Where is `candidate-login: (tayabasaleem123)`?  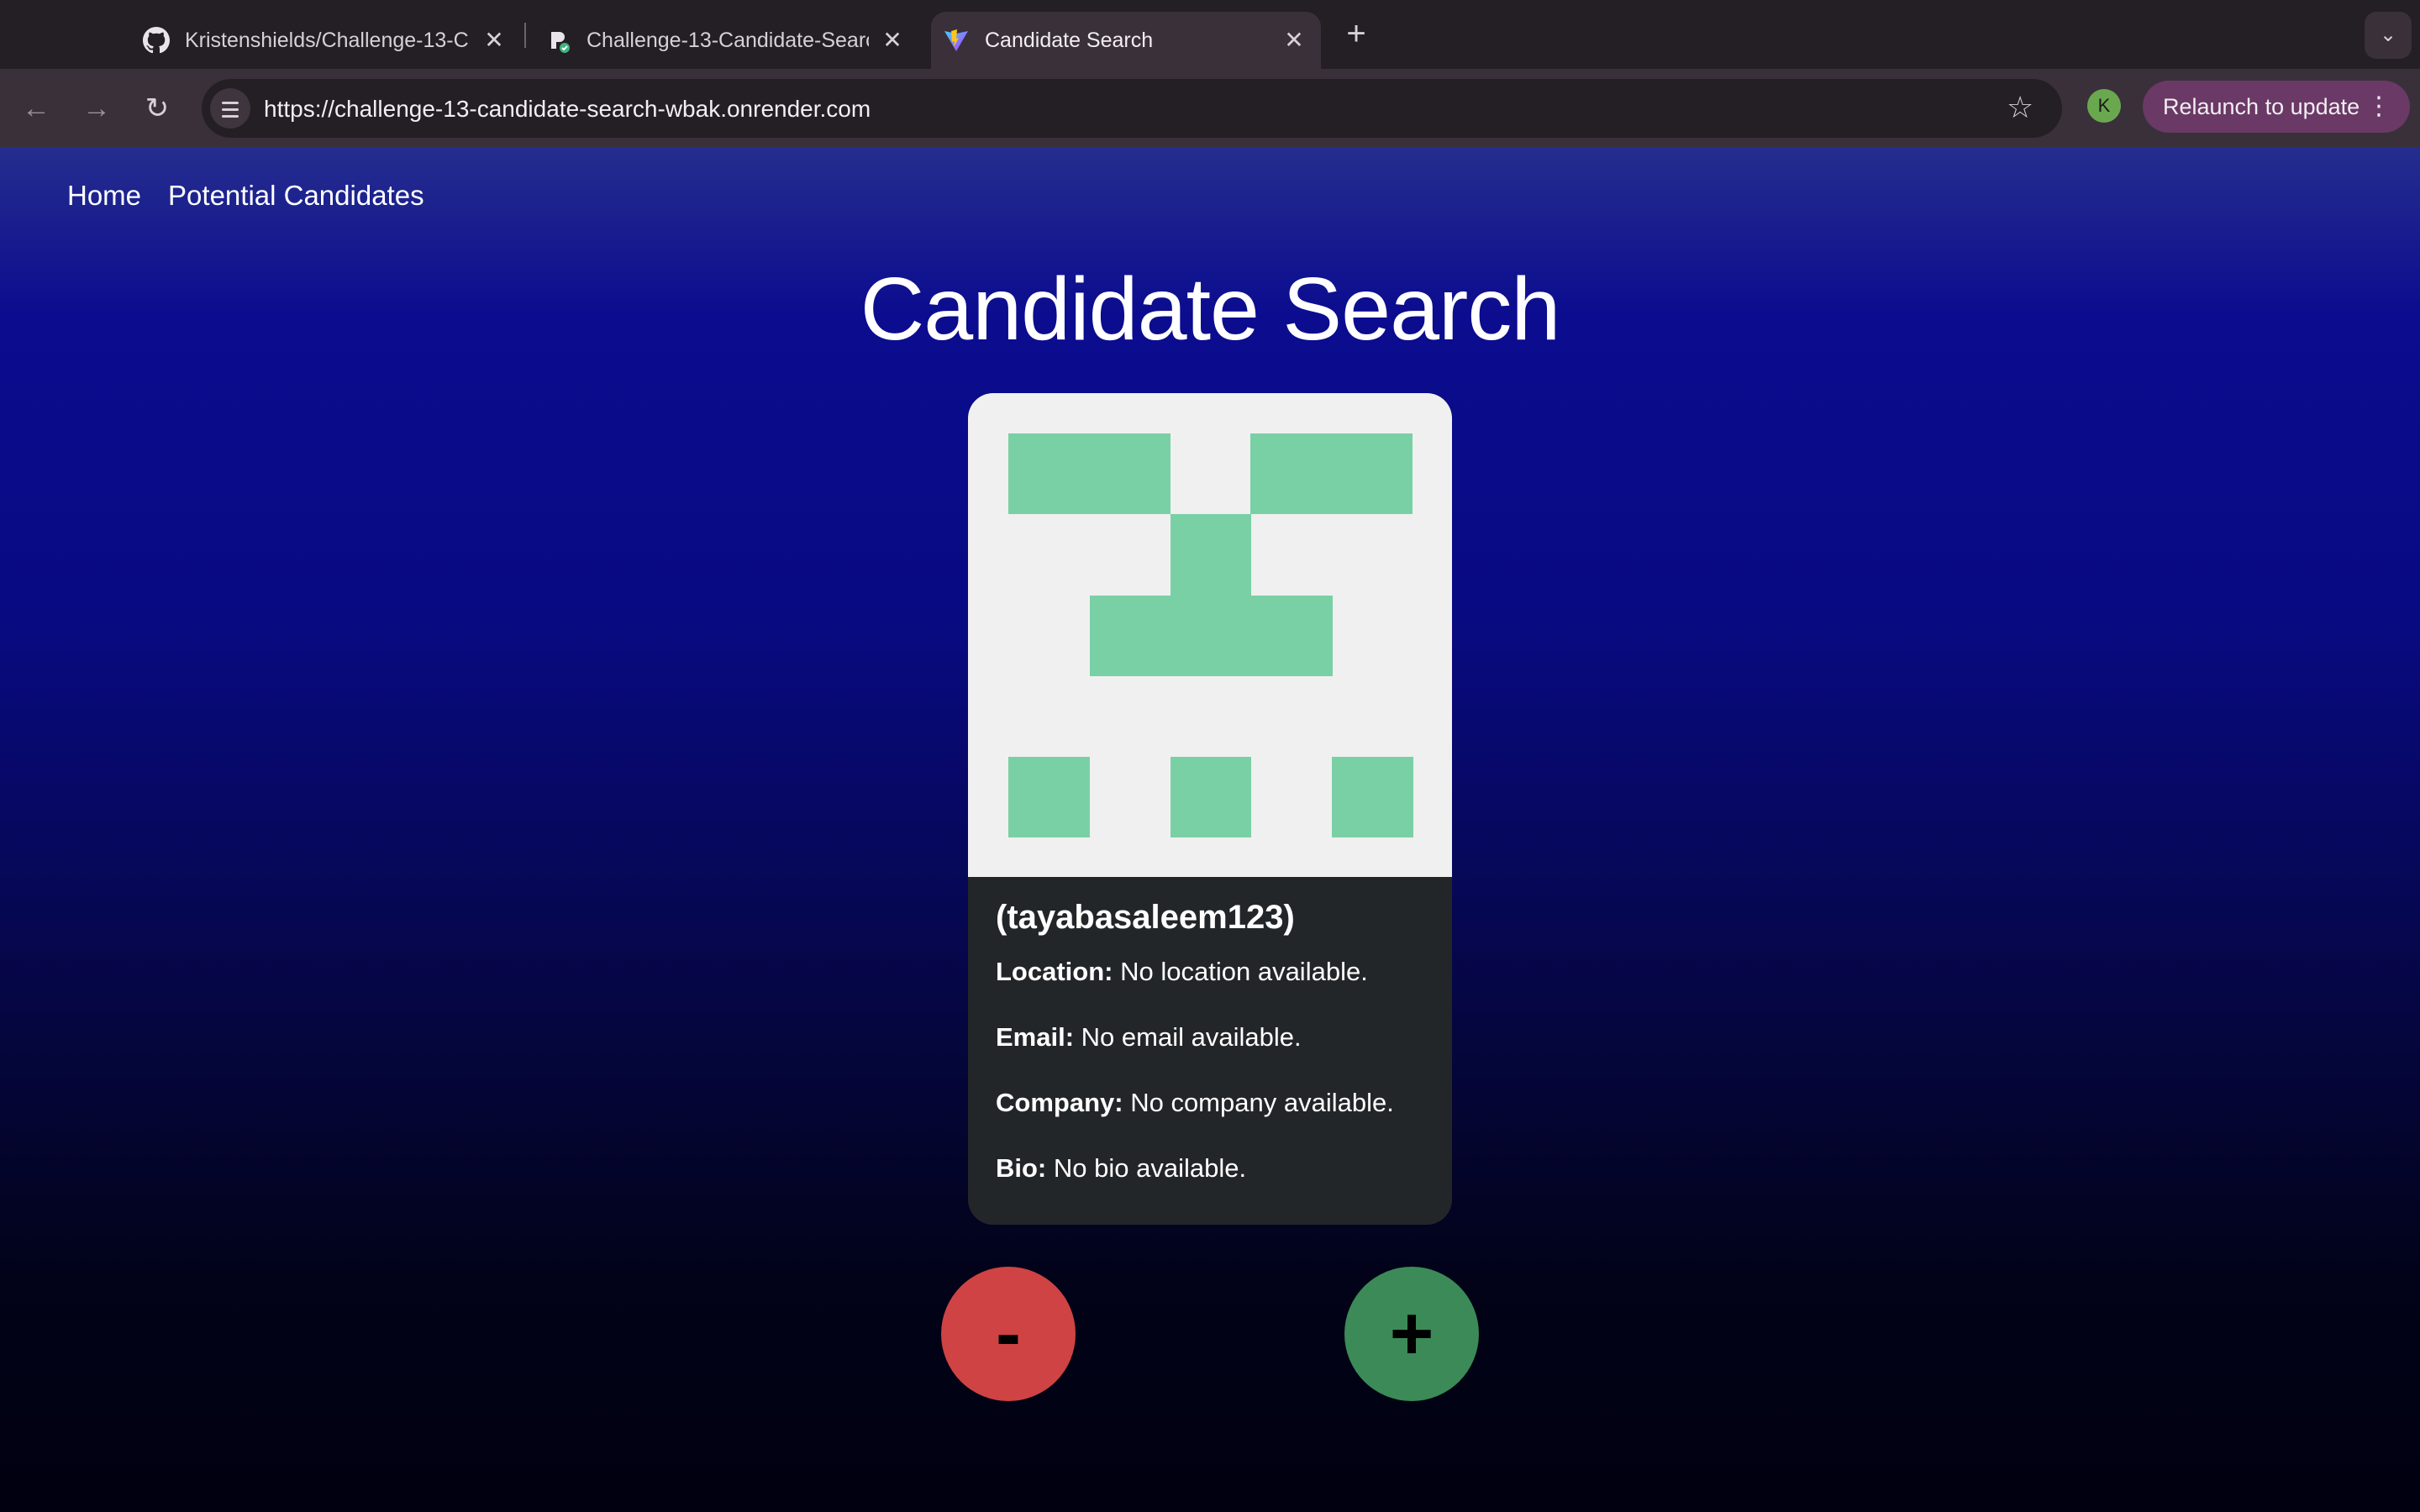 candidate-login: (tayabasaleem123) is located at coordinates (1145, 917).